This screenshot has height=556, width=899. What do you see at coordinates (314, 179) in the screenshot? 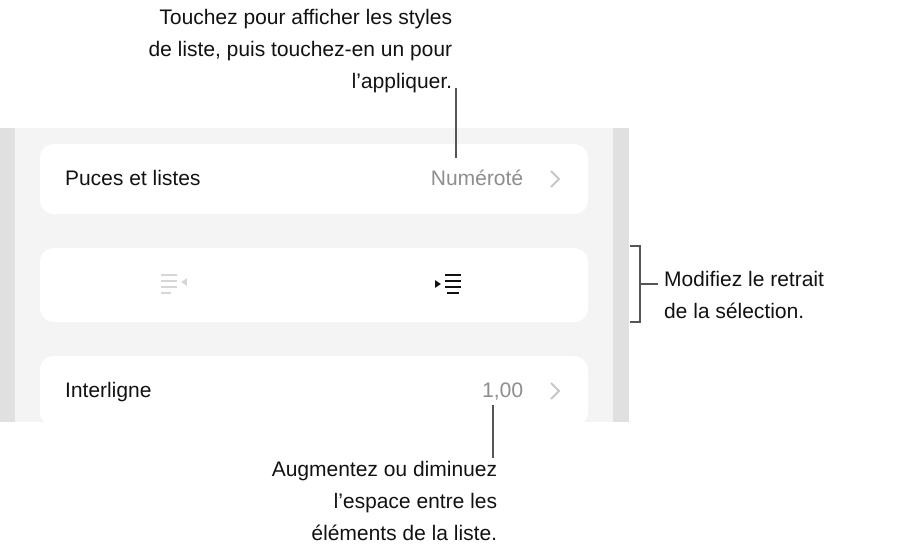
I see `list-style-row: Puces et listes Numéroté` at bounding box center [314, 179].